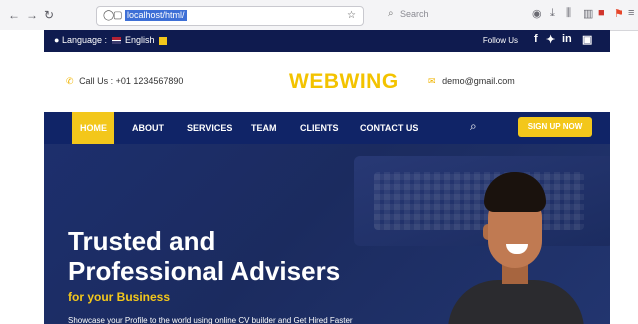  Describe the element at coordinates (14, 15) in the screenshot. I see `back-icon: ←` at that location.